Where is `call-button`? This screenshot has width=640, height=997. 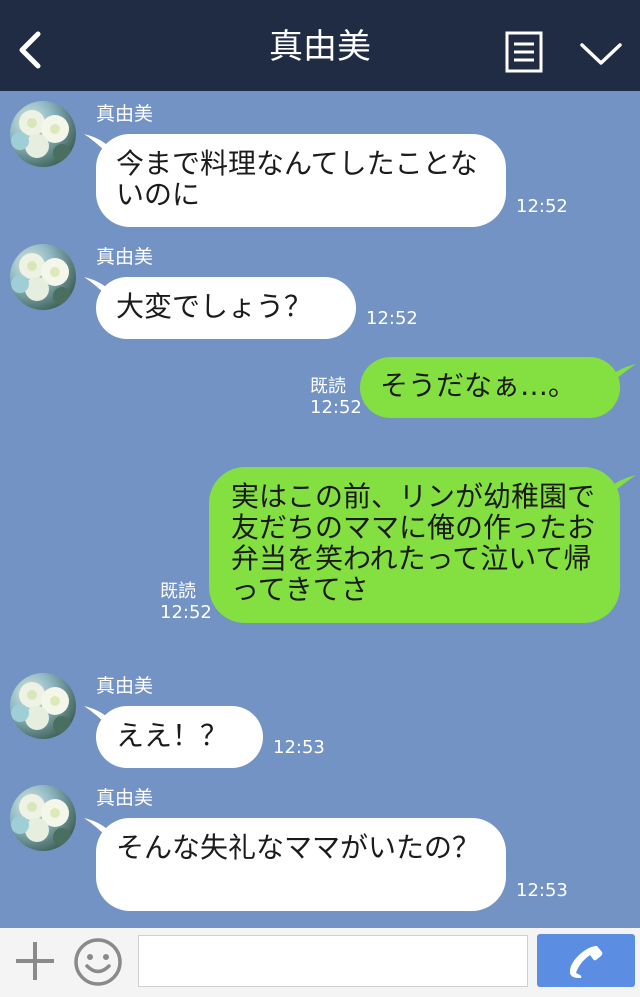
call-button is located at coordinates (586, 960).